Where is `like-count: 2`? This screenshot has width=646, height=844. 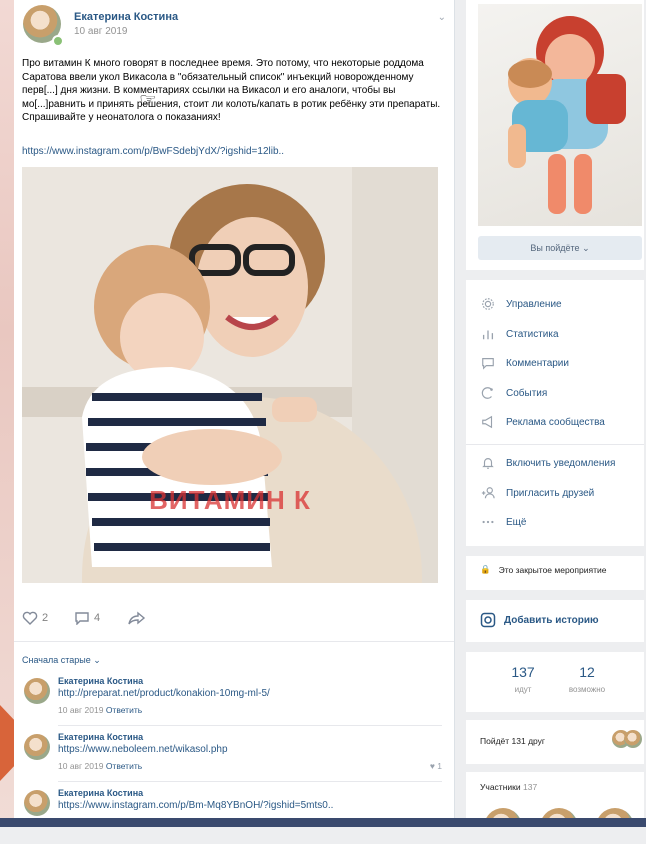
like-count: 2 is located at coordinates (45, 618).